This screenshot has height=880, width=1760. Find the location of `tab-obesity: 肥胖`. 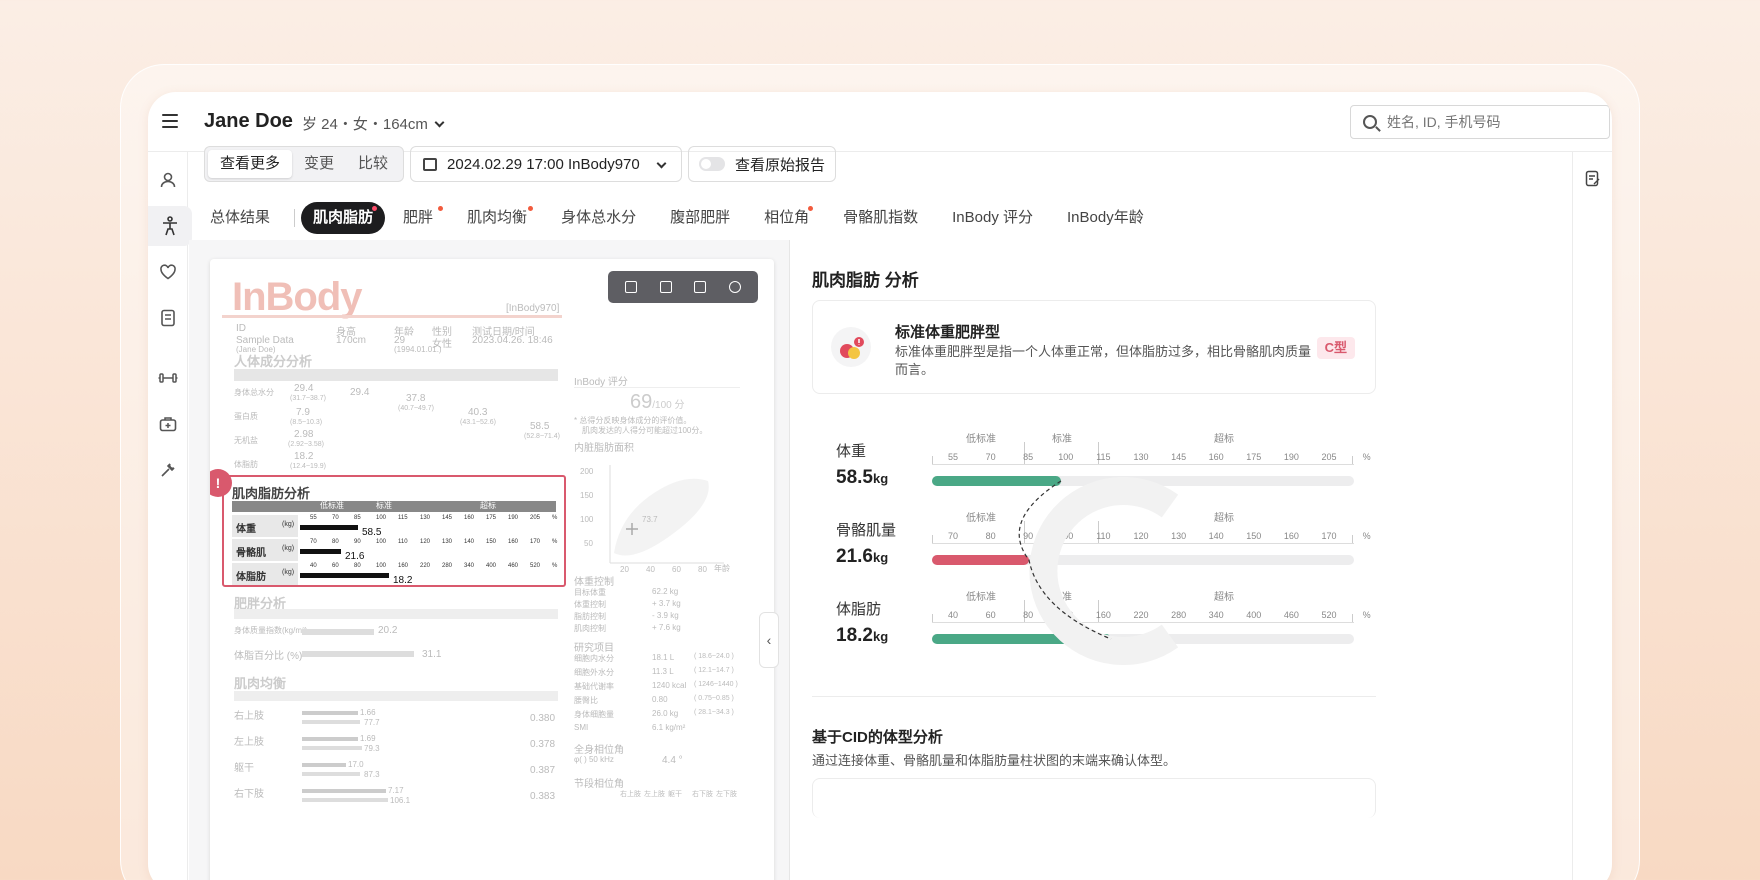

tab-obesity: 肥胖 is located at coordinates (418, 218).